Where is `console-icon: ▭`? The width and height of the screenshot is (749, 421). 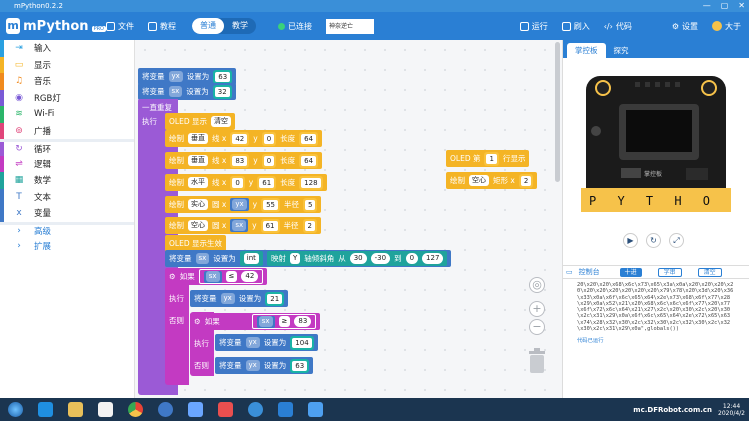 console-icon: ▭ is located at coordinates (569, 272).